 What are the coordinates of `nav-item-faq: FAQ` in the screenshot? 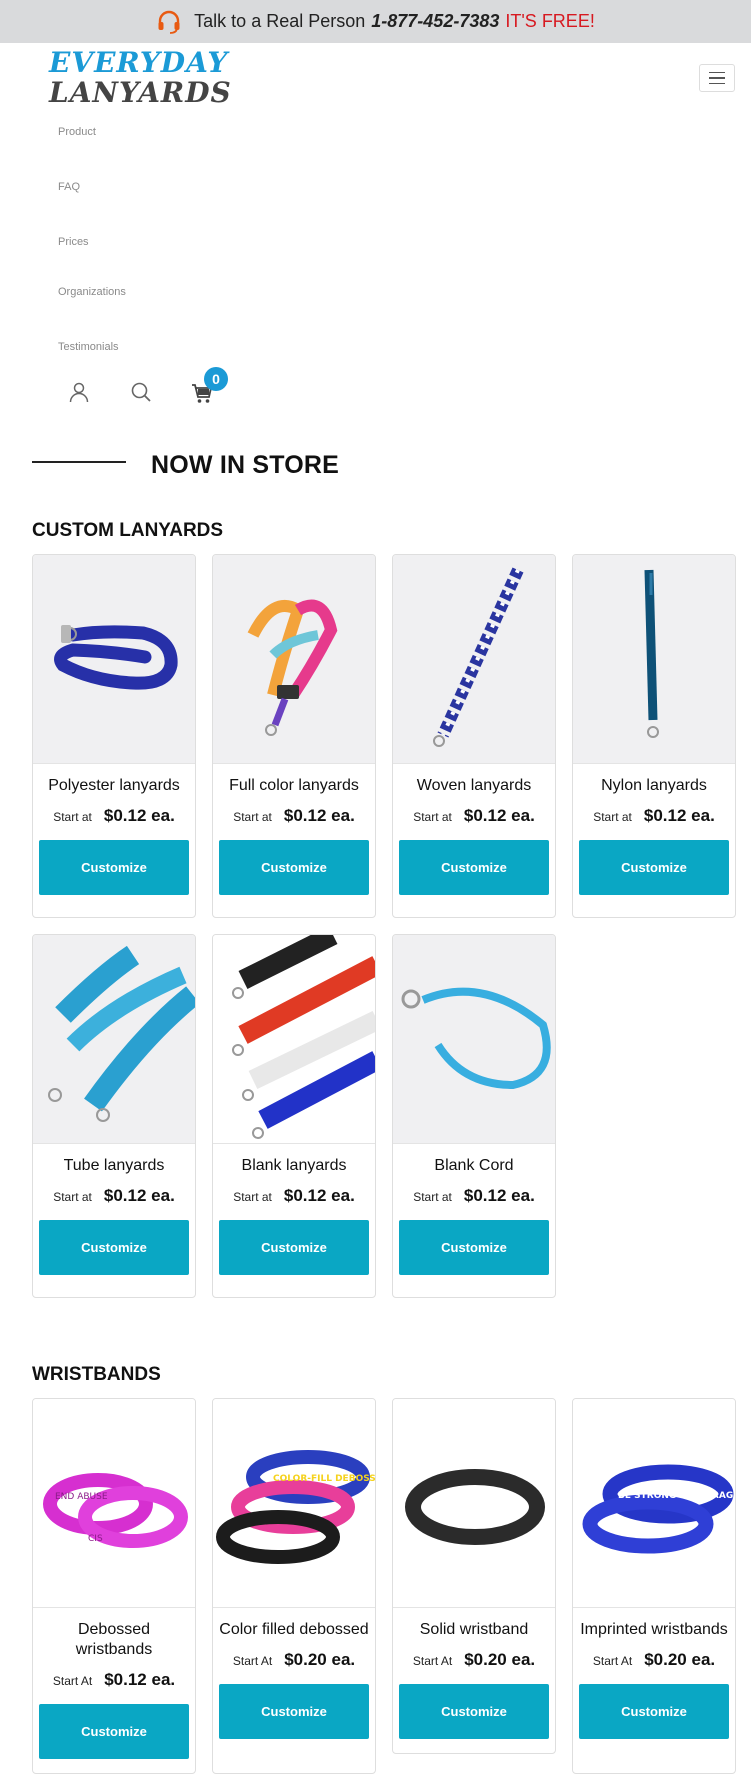 It's located at (69, 187).